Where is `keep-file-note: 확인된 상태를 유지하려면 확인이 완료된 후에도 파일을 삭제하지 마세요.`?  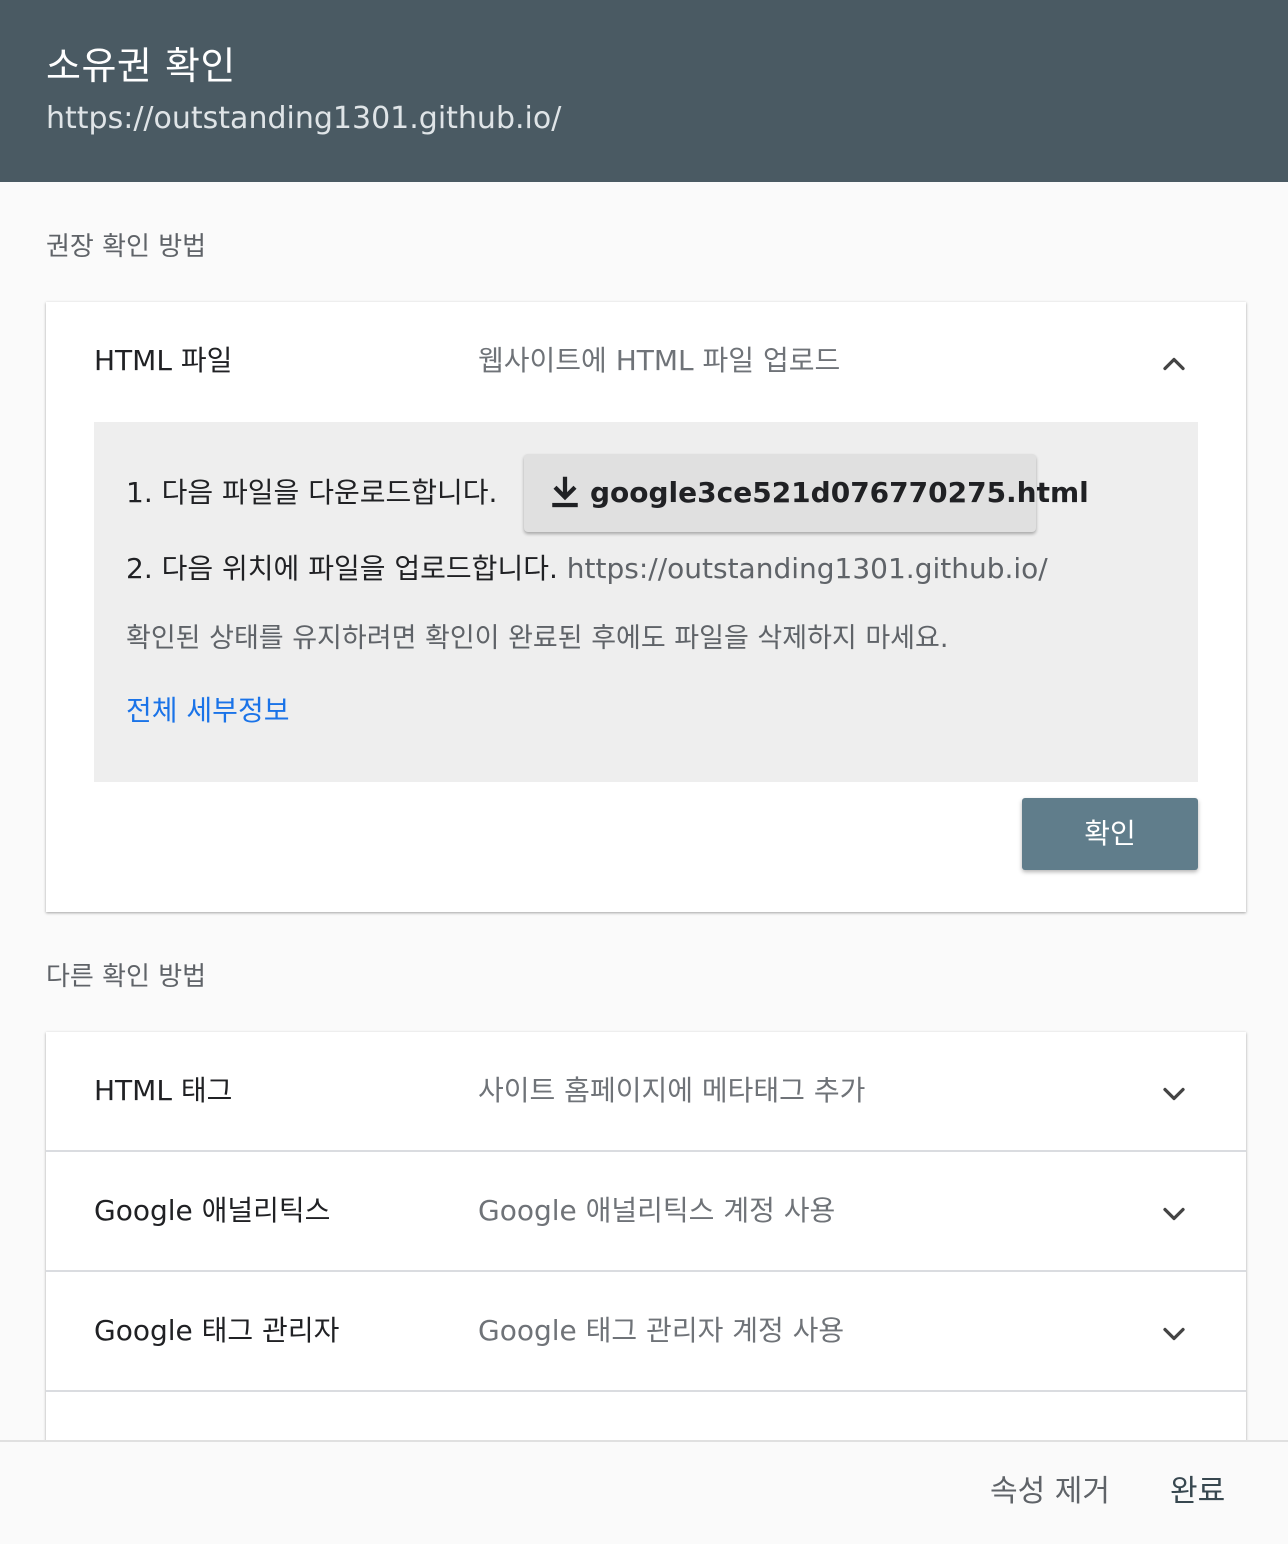
keep-file-note: 확인된 상태를 유지하려면 확인이 완료된 후에도 파일을 삭제하지 마세요. is located at coordinates (537, 638).